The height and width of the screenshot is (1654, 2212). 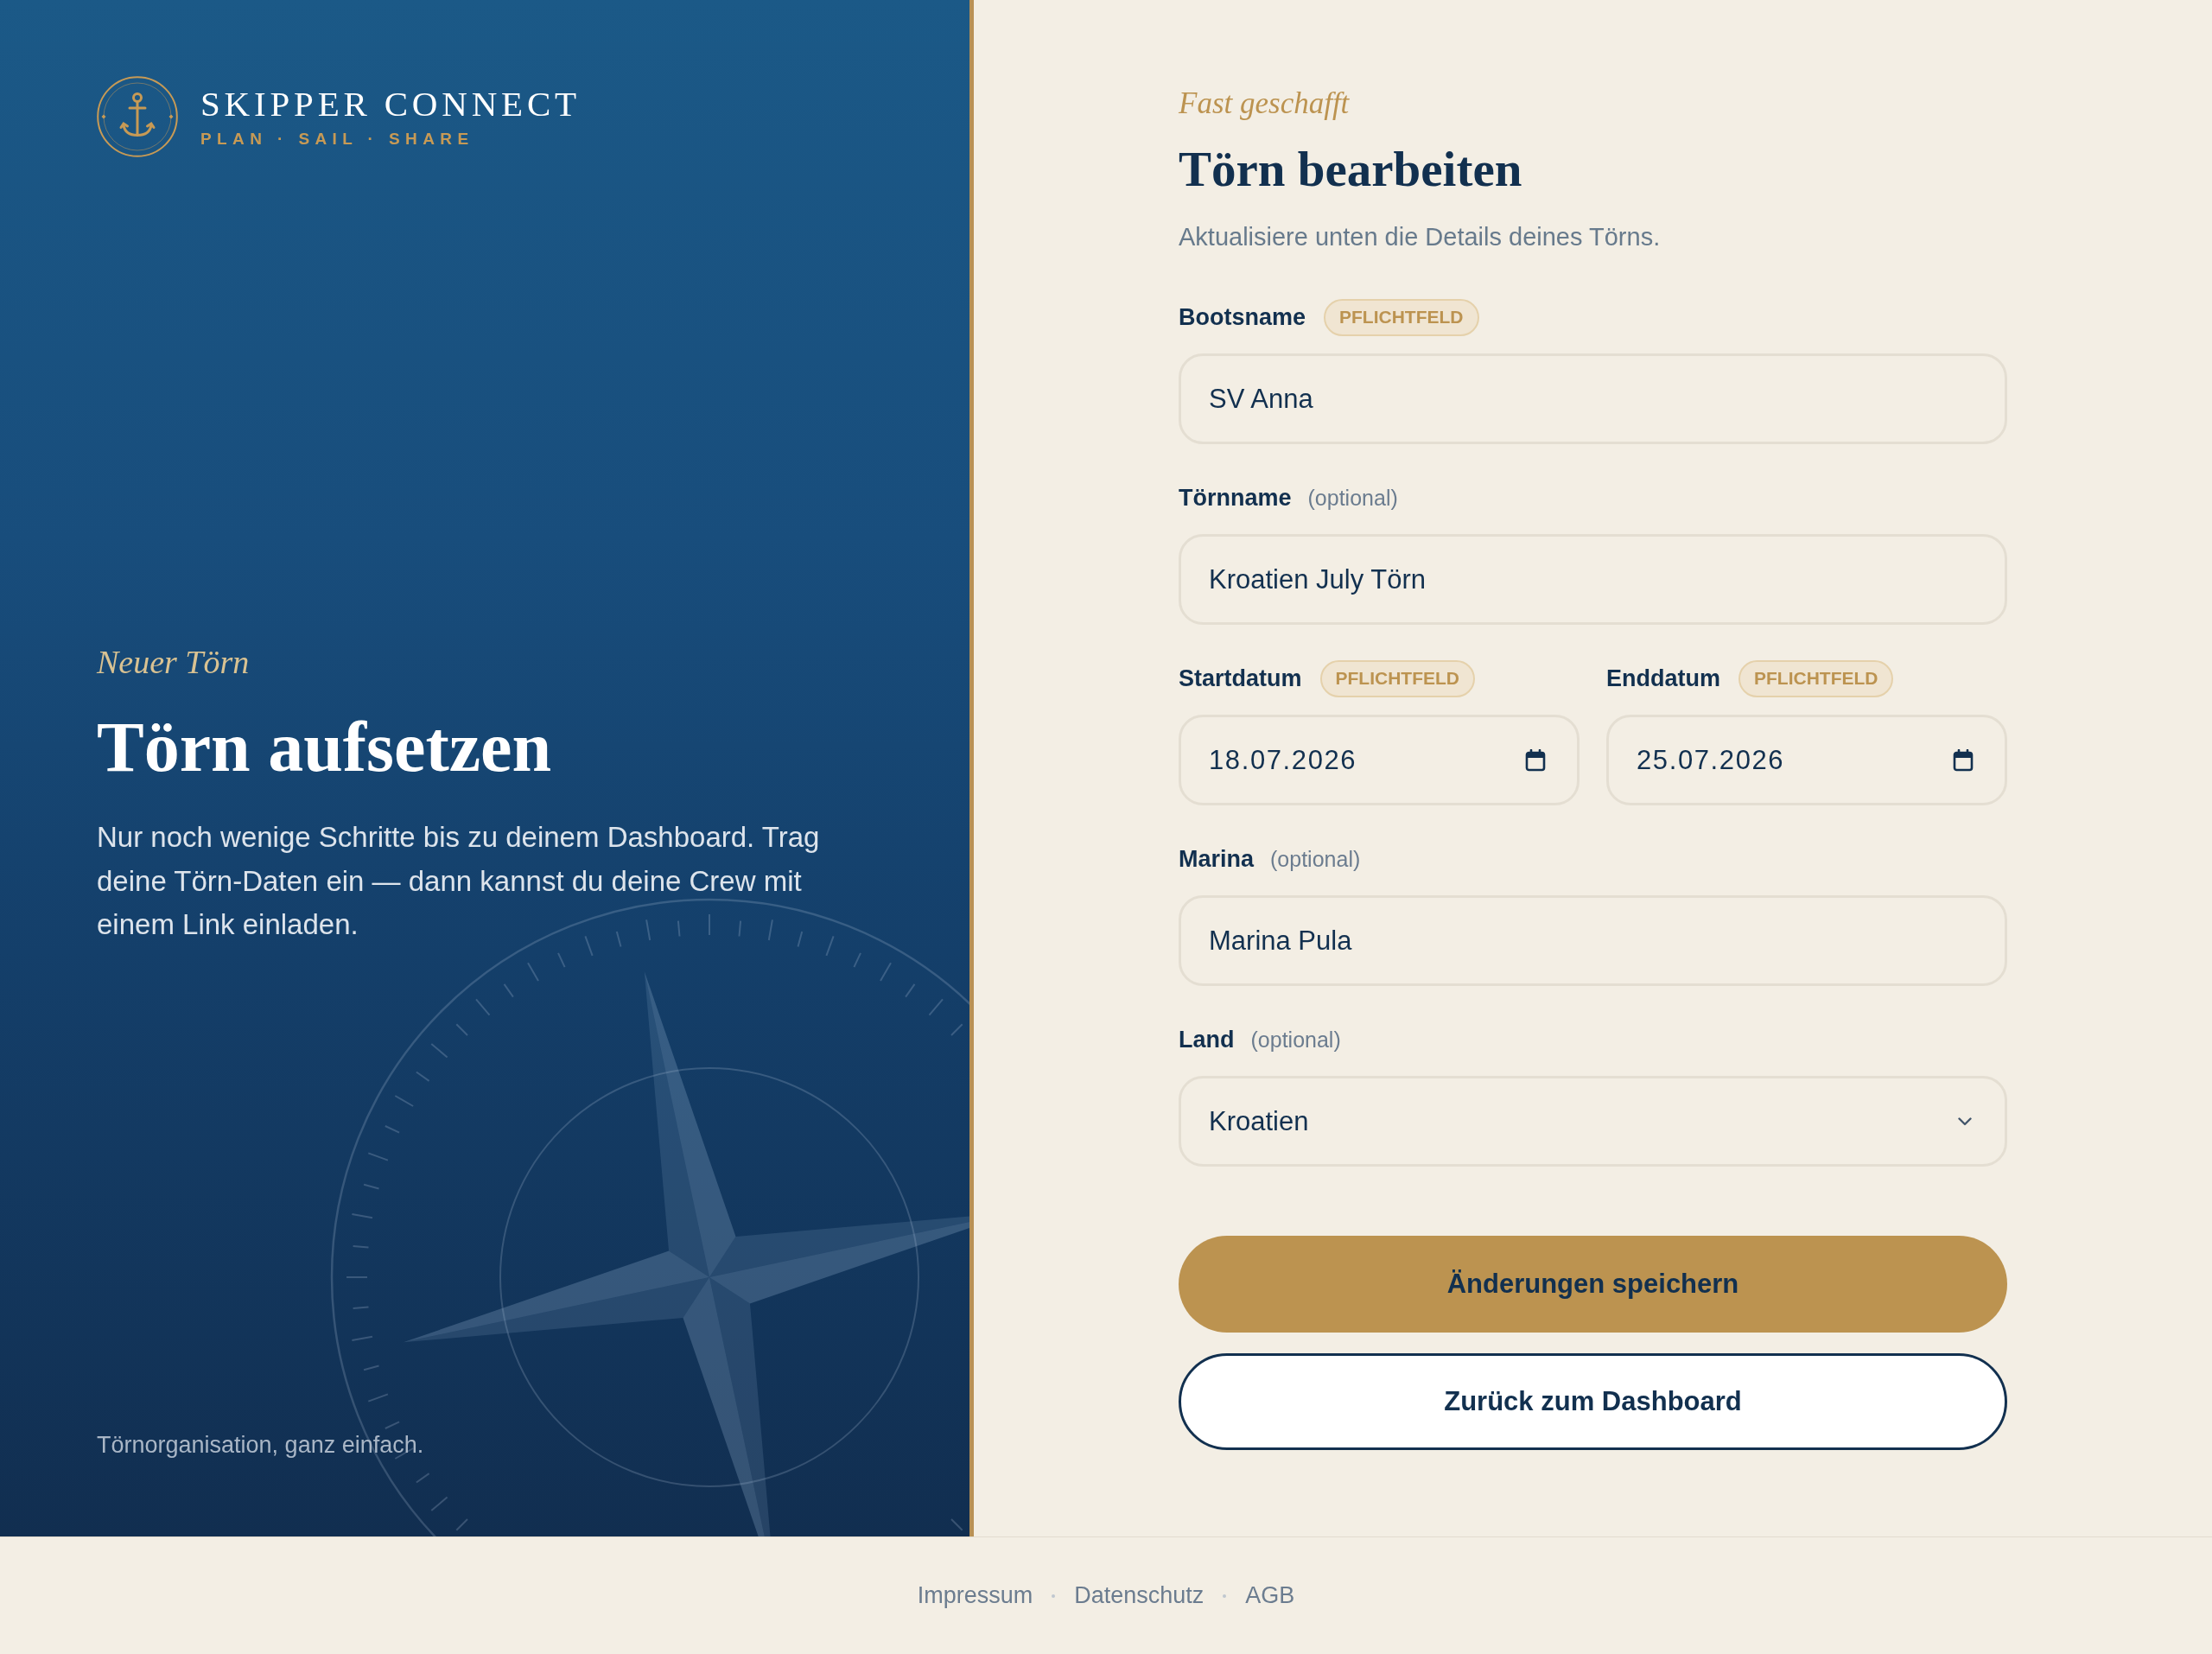 I want to click on footer-link: Datenschutz, so click(x=1139, y=1595).